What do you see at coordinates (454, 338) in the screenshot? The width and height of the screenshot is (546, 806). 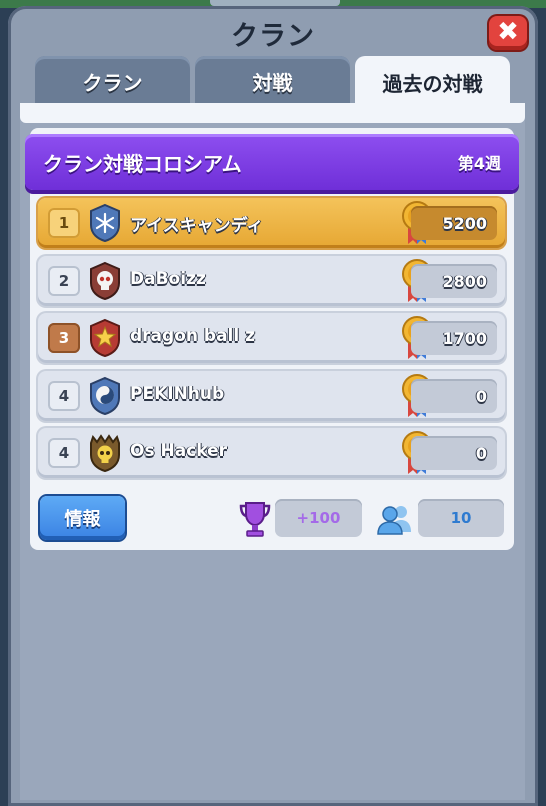 I see `score-box: 1700` at bounding box center [454, 338].